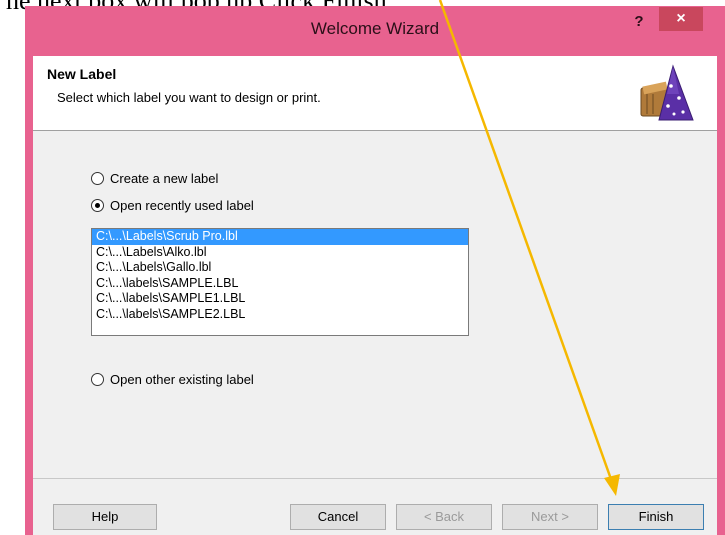 The width and height of the screenshot is (725, 535). Describe the element at coordinates (280, 253) in the screenshot. I see `list-item: C:\...\Labels\Alko.lbl` at that location.